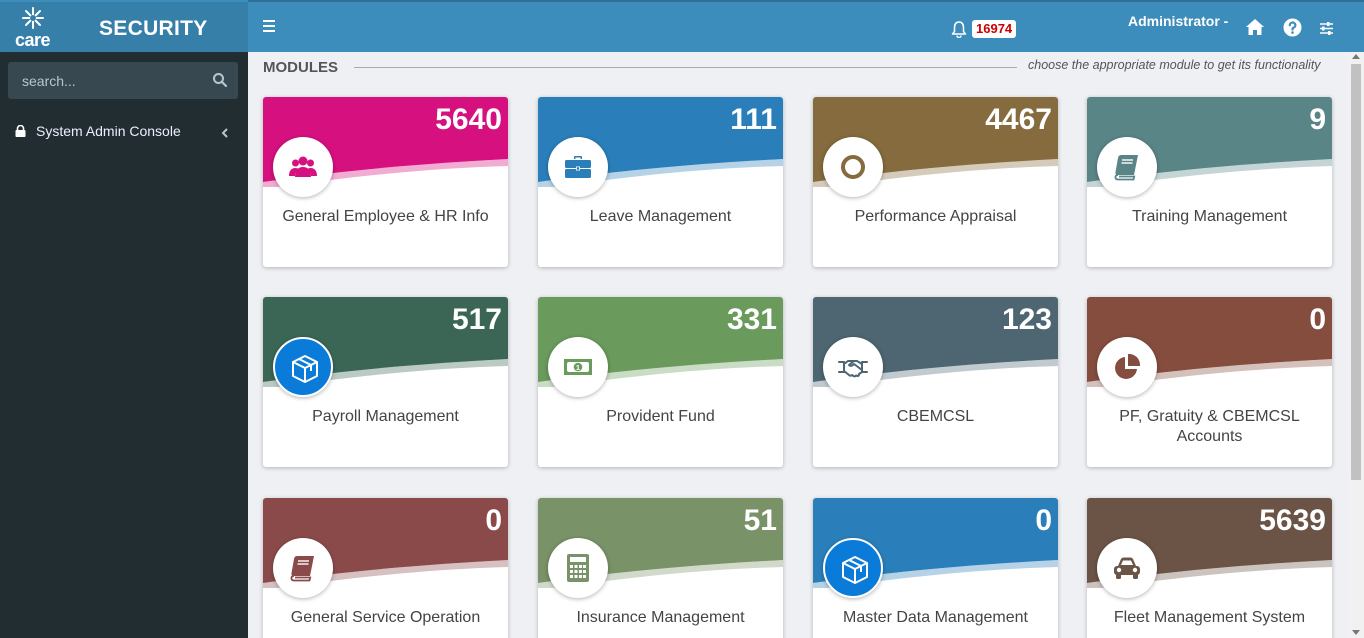 Image resolution: width=1364 pixels, height=638 pixels. I want to click on module-card: 5639 Fleet Management System, so click(1209, 568).